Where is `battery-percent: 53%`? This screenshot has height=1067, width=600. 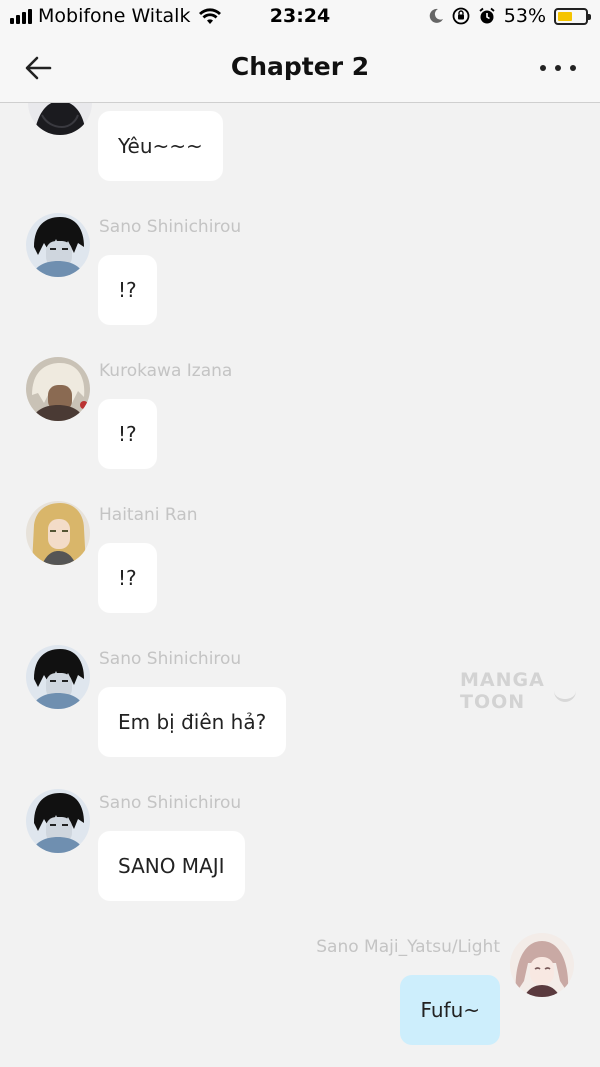 battery-percent: 53% is located at coordinates (524, 16).